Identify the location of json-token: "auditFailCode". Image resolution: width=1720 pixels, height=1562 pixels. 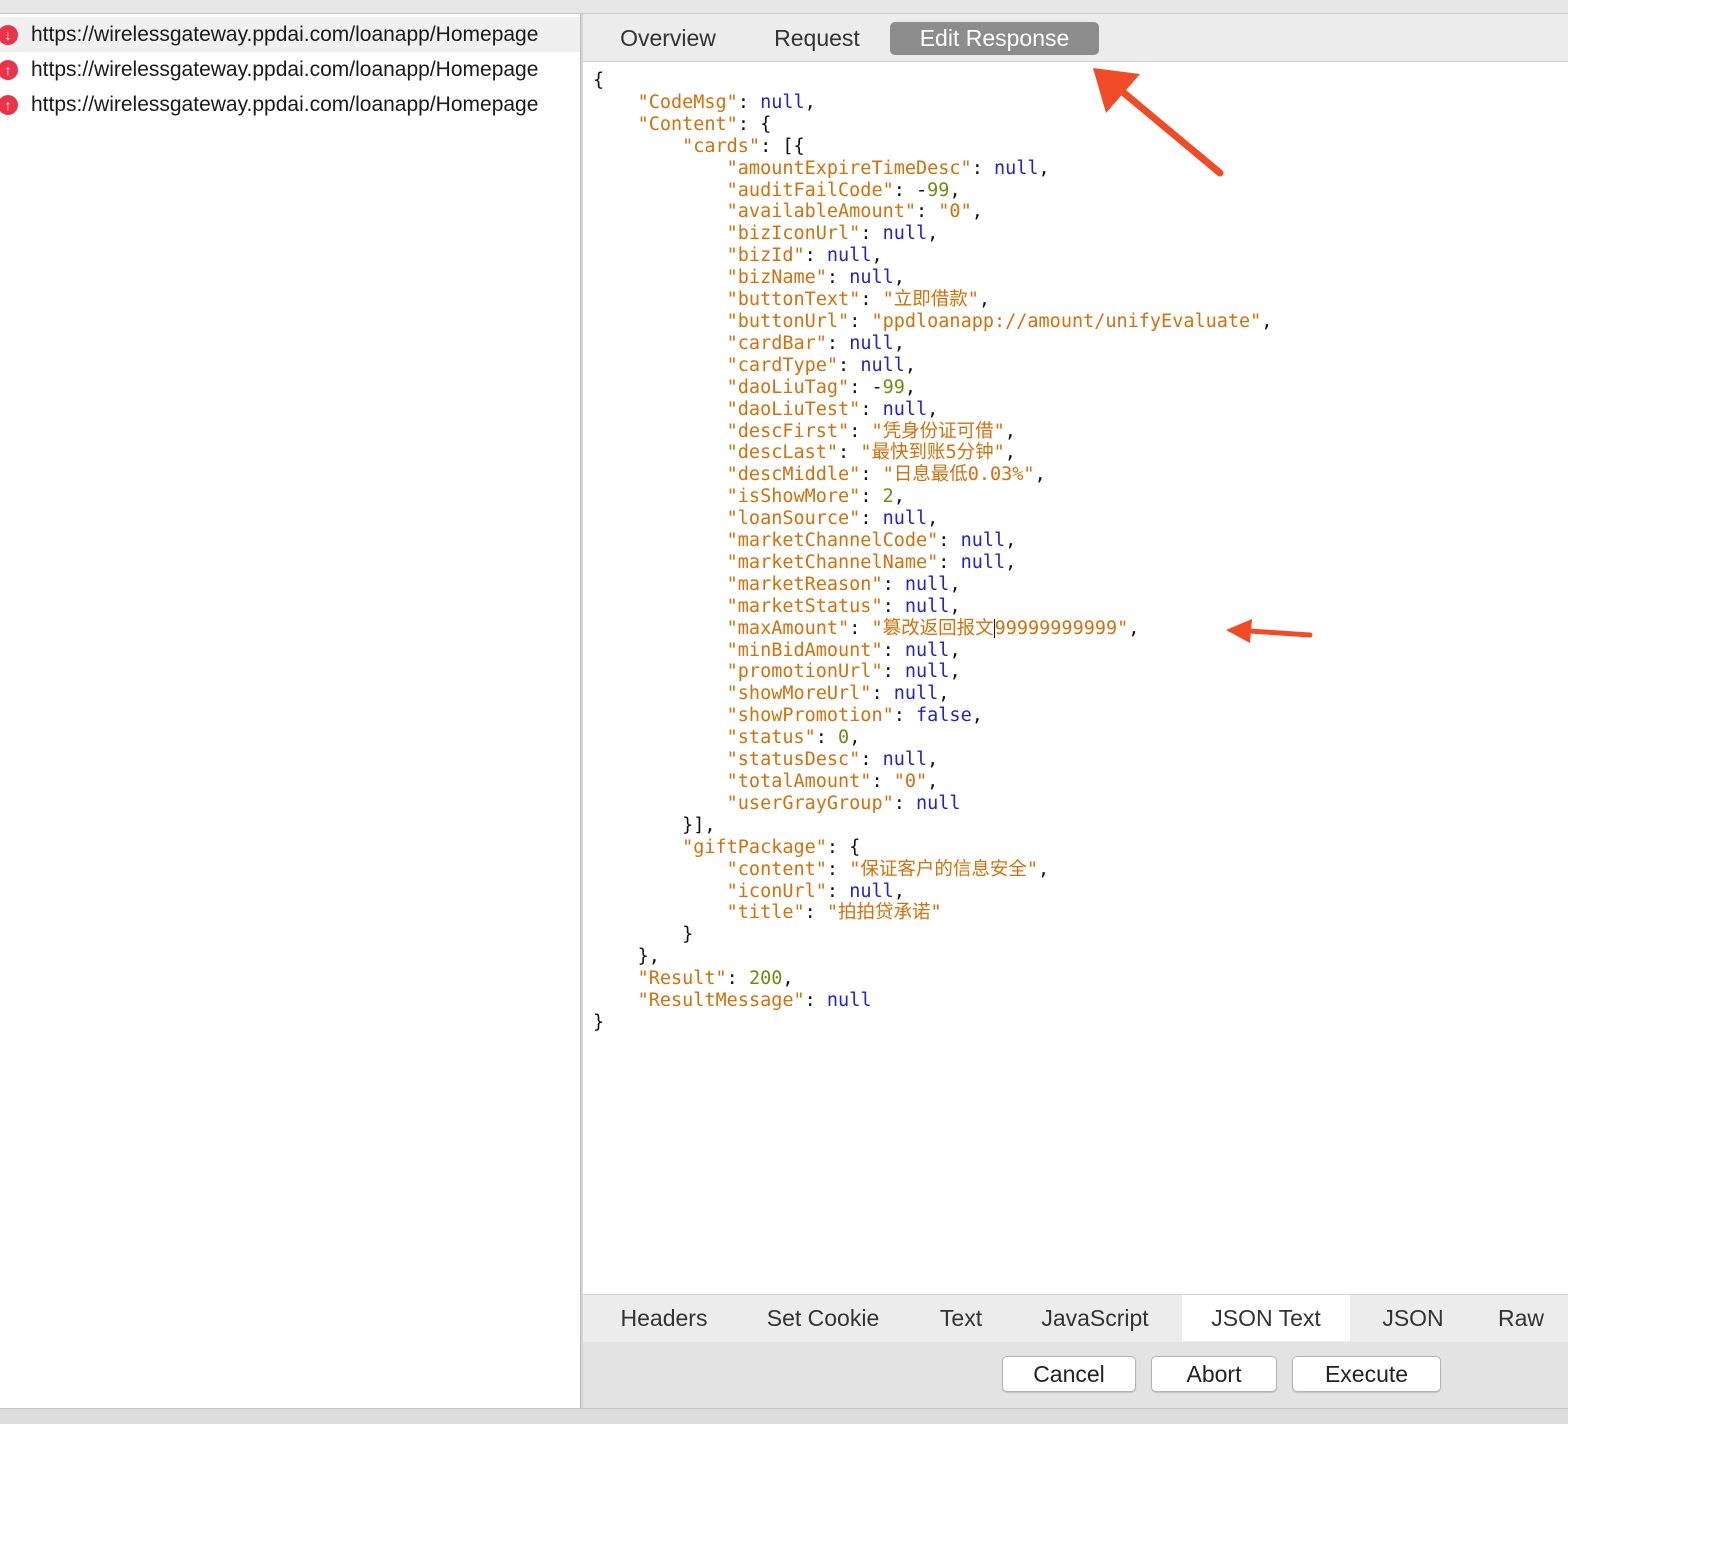
(810, 190).